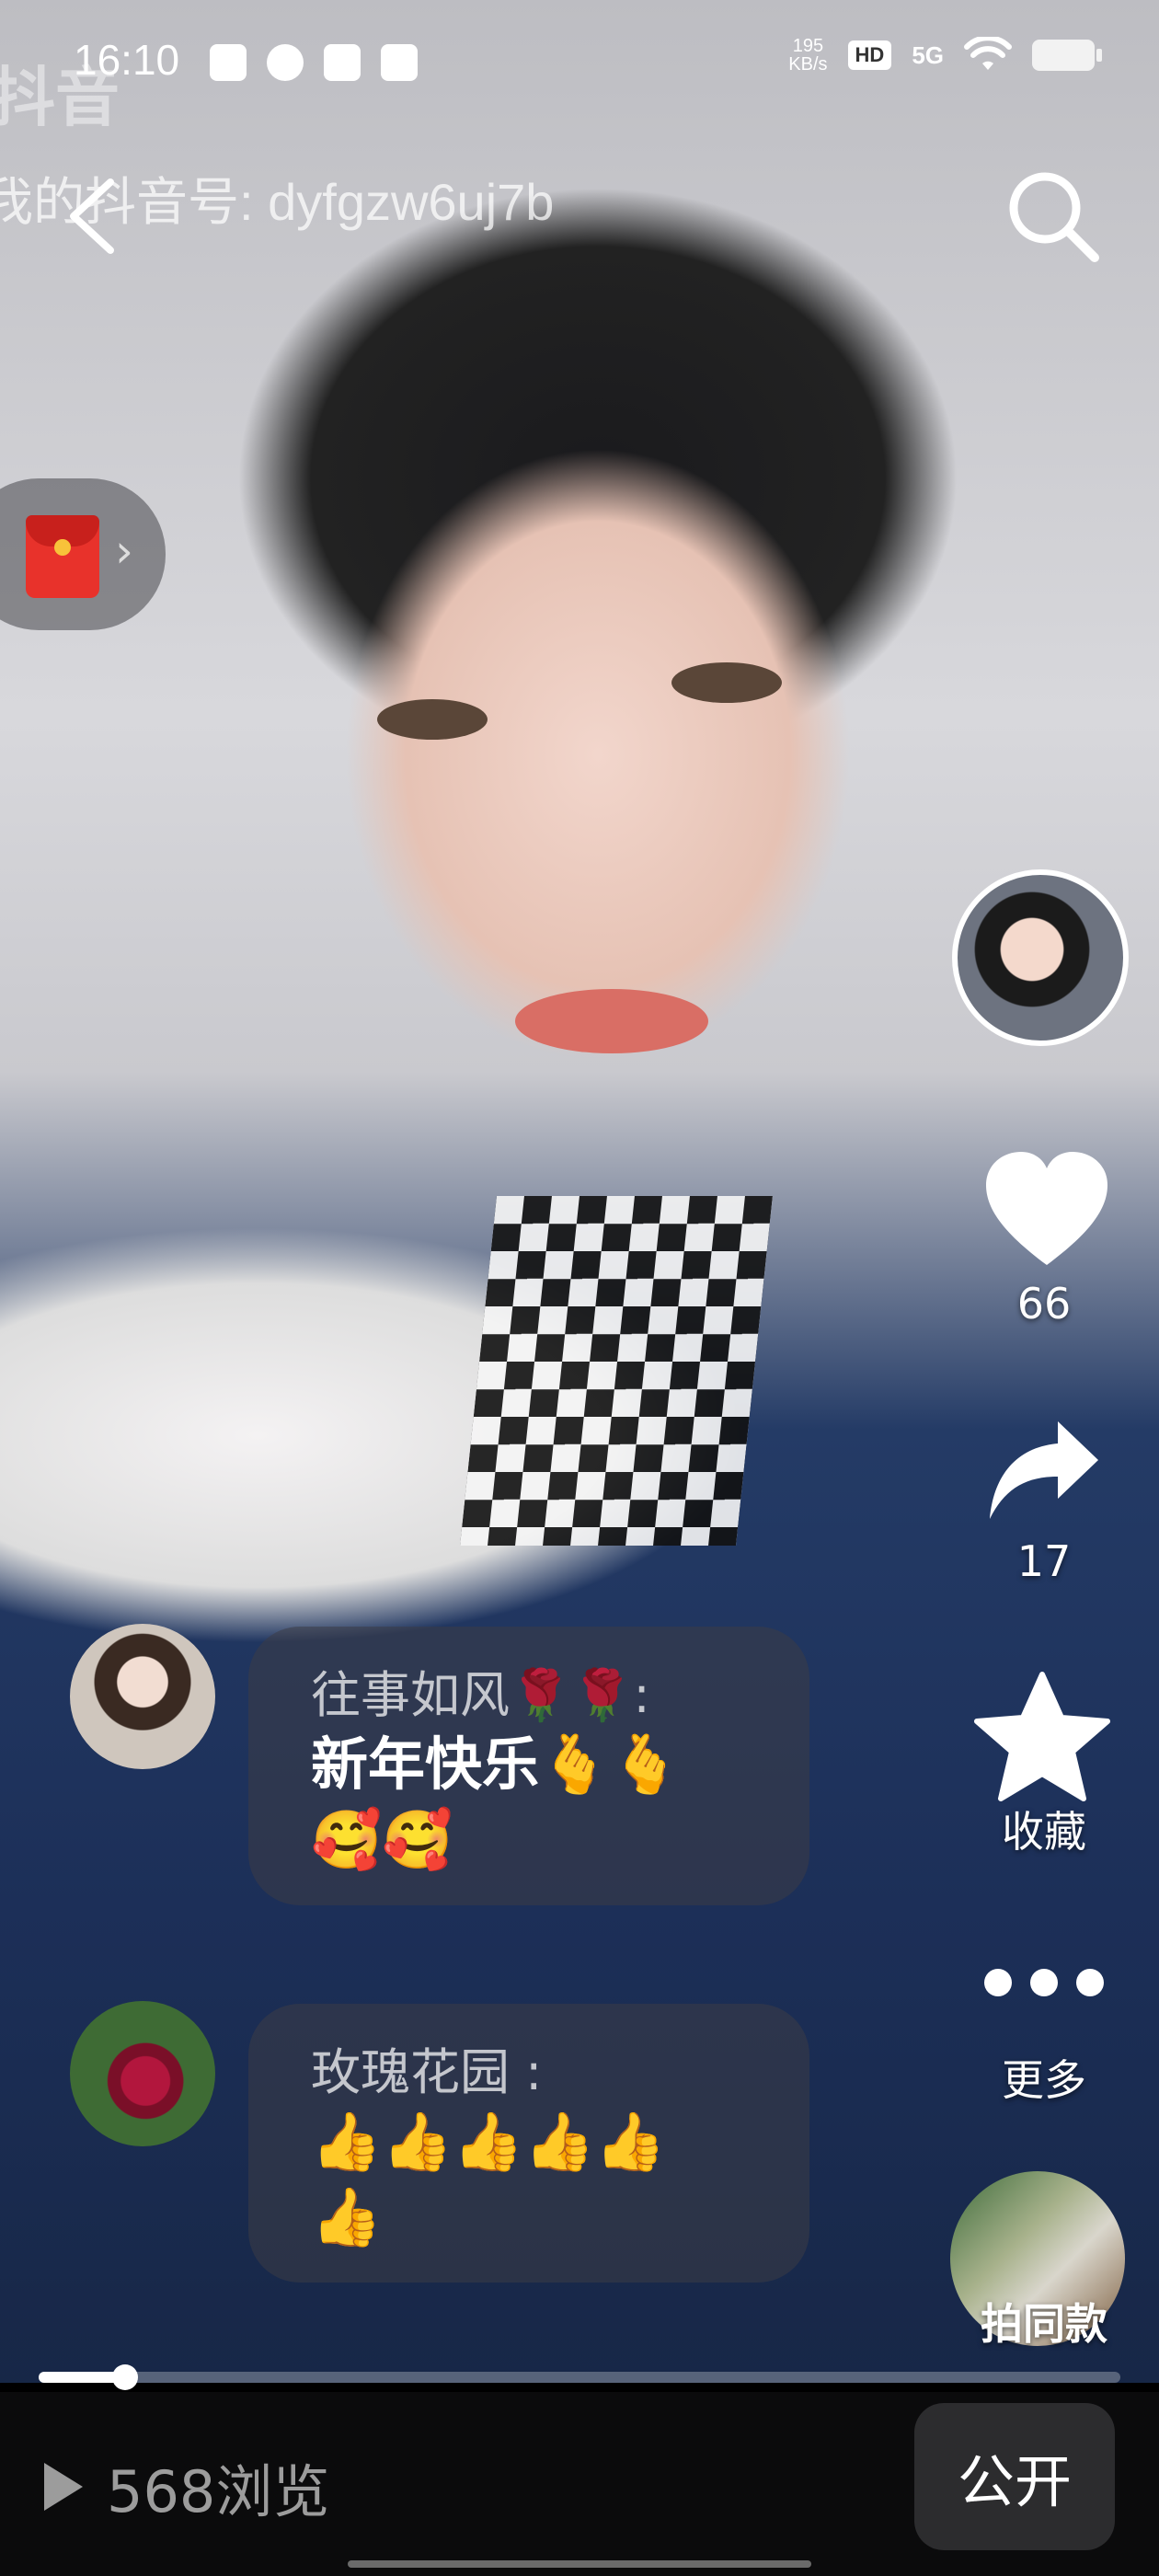 This screenshot has height=2576, width=1159. I want to click on map-notification-icon, so click(228, 62).